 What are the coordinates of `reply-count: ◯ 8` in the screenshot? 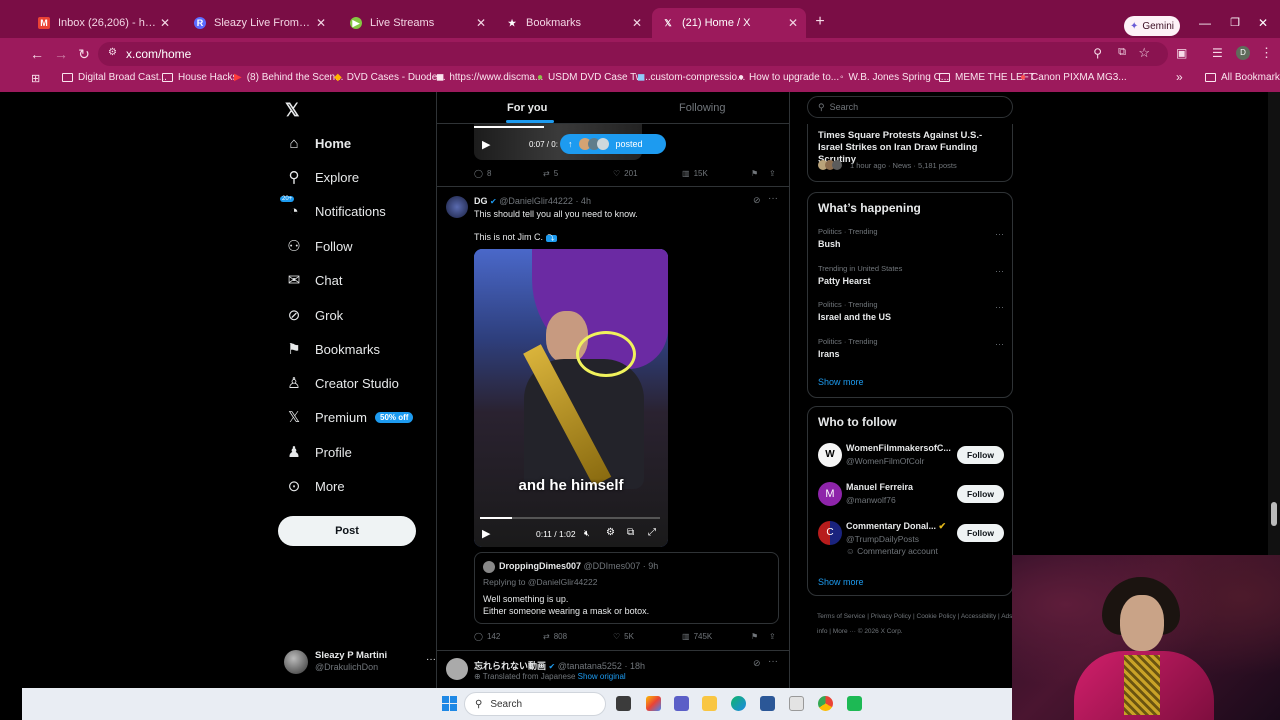 It's located at (482, 173).